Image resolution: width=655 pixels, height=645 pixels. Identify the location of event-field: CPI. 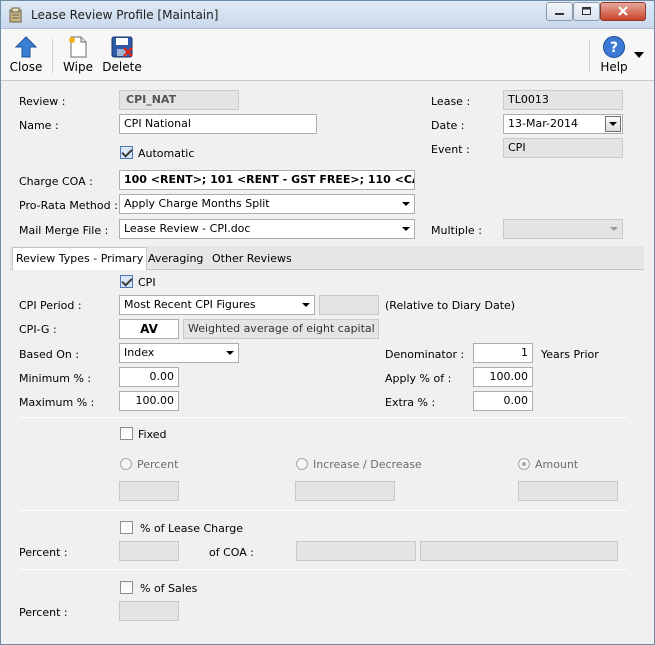
(563, 148).